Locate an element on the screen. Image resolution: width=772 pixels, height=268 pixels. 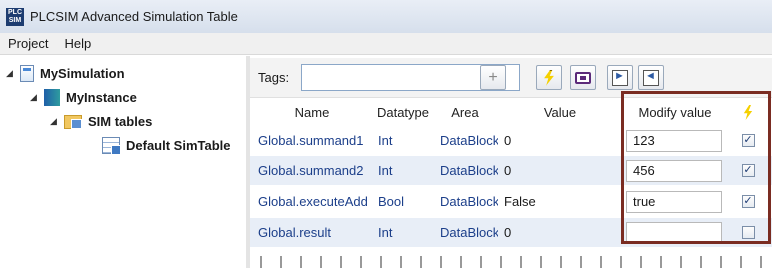
tree-node-default-simtable: Default SimTable is located at coordinates (166, 146).